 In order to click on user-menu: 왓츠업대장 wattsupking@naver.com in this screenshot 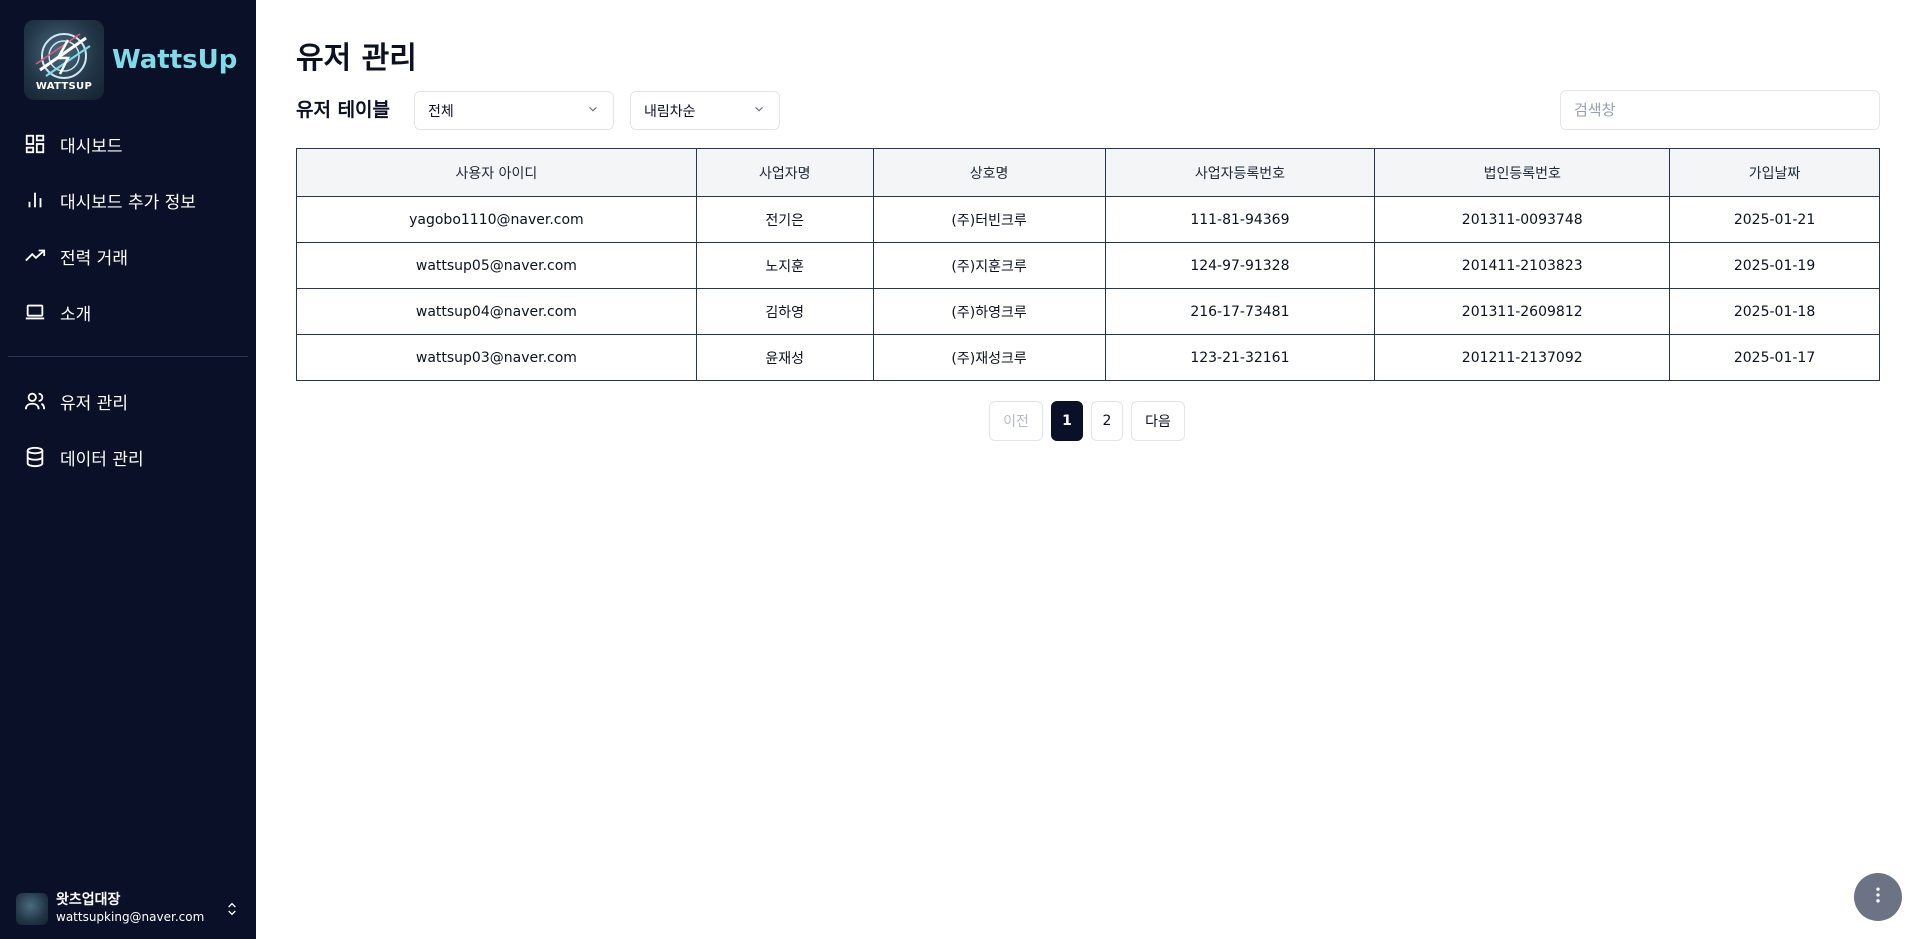, I will do `click(128, 909)`.